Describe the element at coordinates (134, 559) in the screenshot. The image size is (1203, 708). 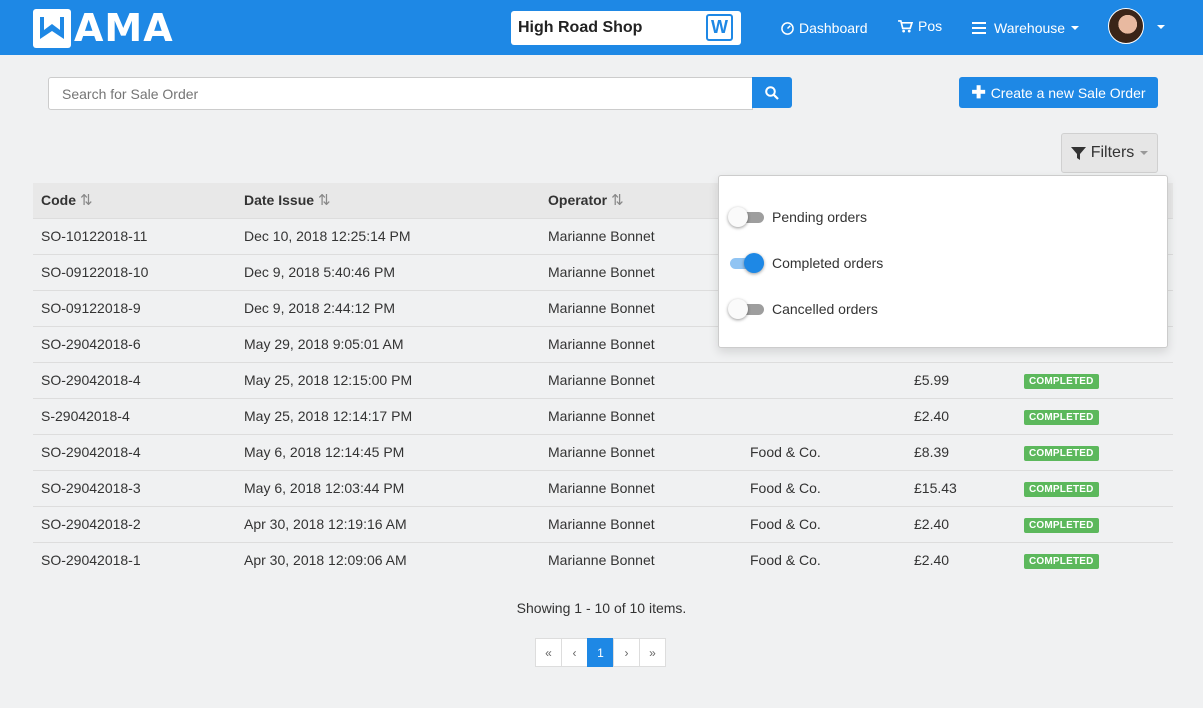
I see `cell-code: SO-29042018-1` at that location.